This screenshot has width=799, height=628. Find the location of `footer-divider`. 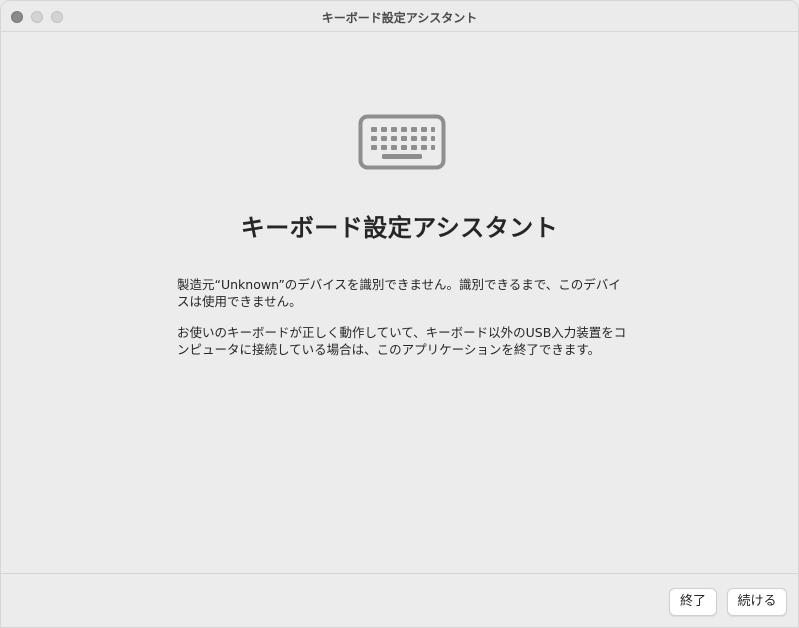

footer-divider is located at coordinates (399, 573).